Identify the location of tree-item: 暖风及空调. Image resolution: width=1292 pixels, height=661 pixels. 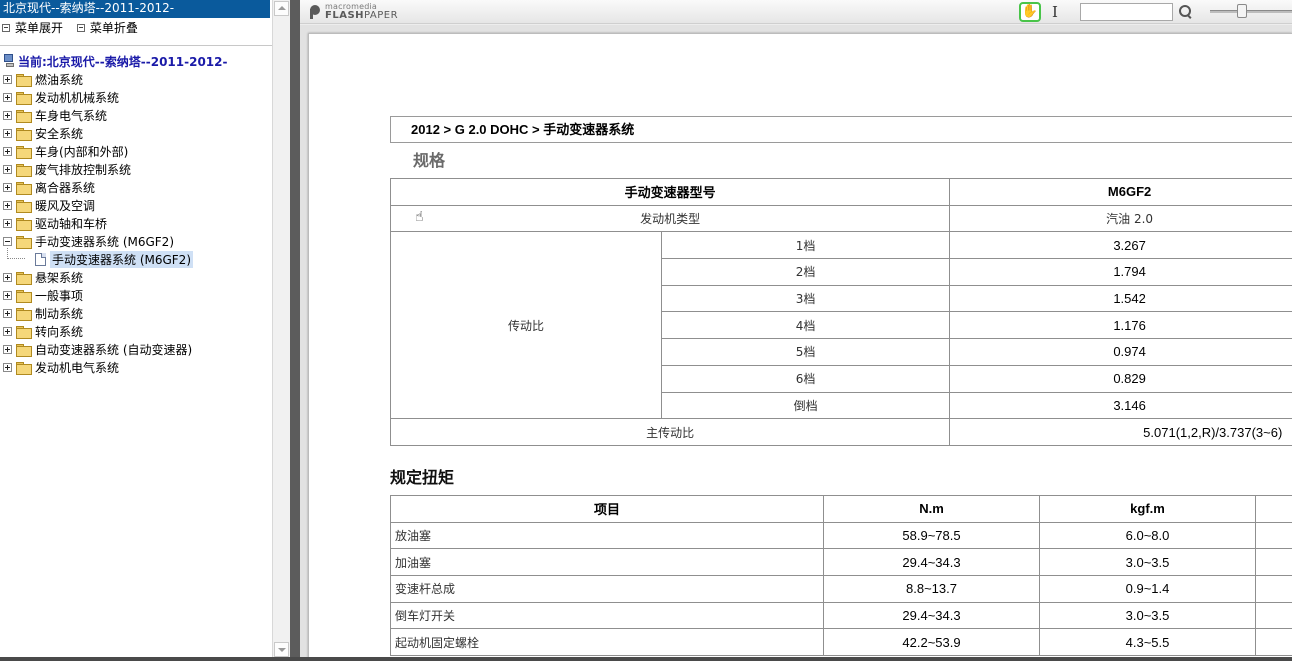
(136, 205).